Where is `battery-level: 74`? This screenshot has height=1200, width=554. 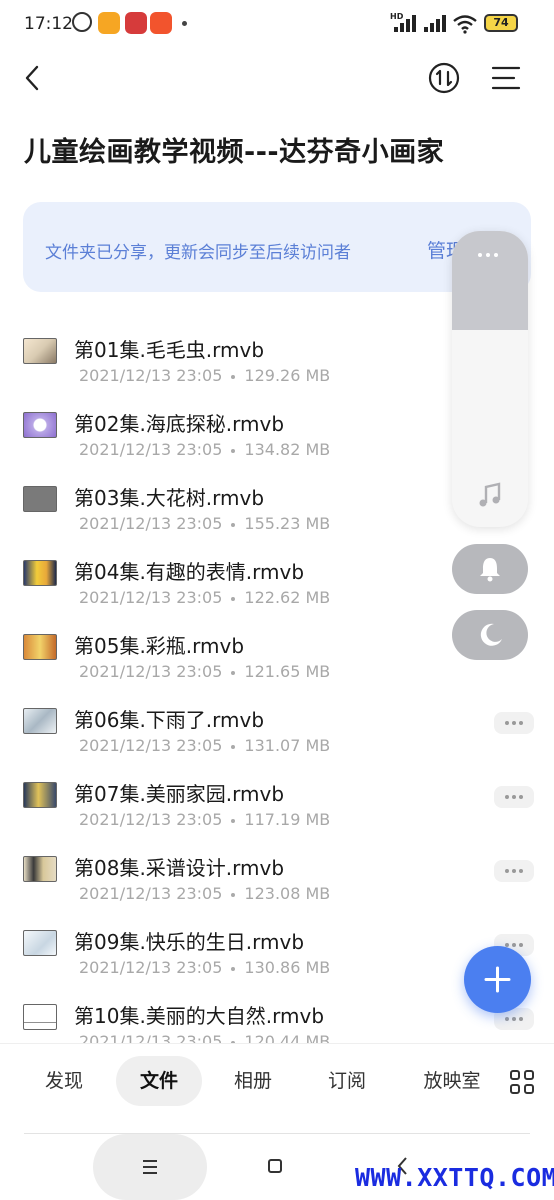
battery-level: 74 is located at coordinates (501, 22).